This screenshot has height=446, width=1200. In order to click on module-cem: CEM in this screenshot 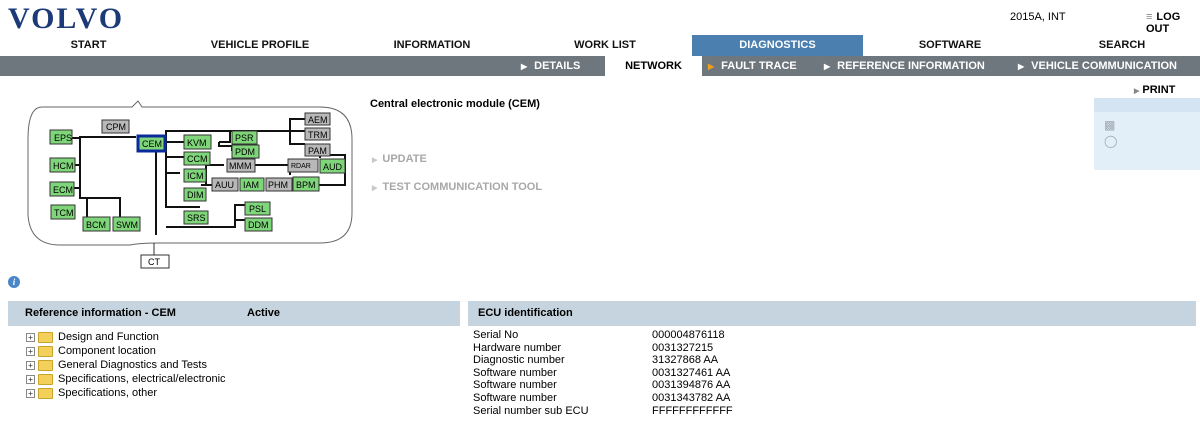, I will do `click(151, 143)`.